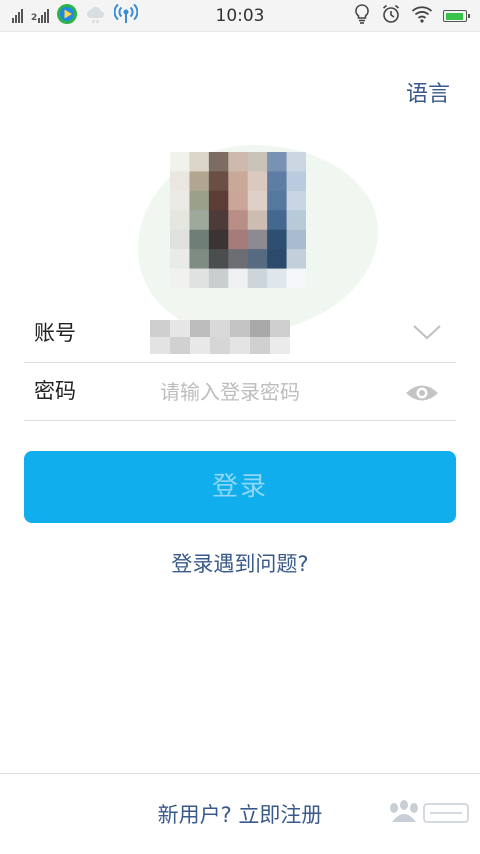  I want to click on watermark-logo, so click(426, 815).